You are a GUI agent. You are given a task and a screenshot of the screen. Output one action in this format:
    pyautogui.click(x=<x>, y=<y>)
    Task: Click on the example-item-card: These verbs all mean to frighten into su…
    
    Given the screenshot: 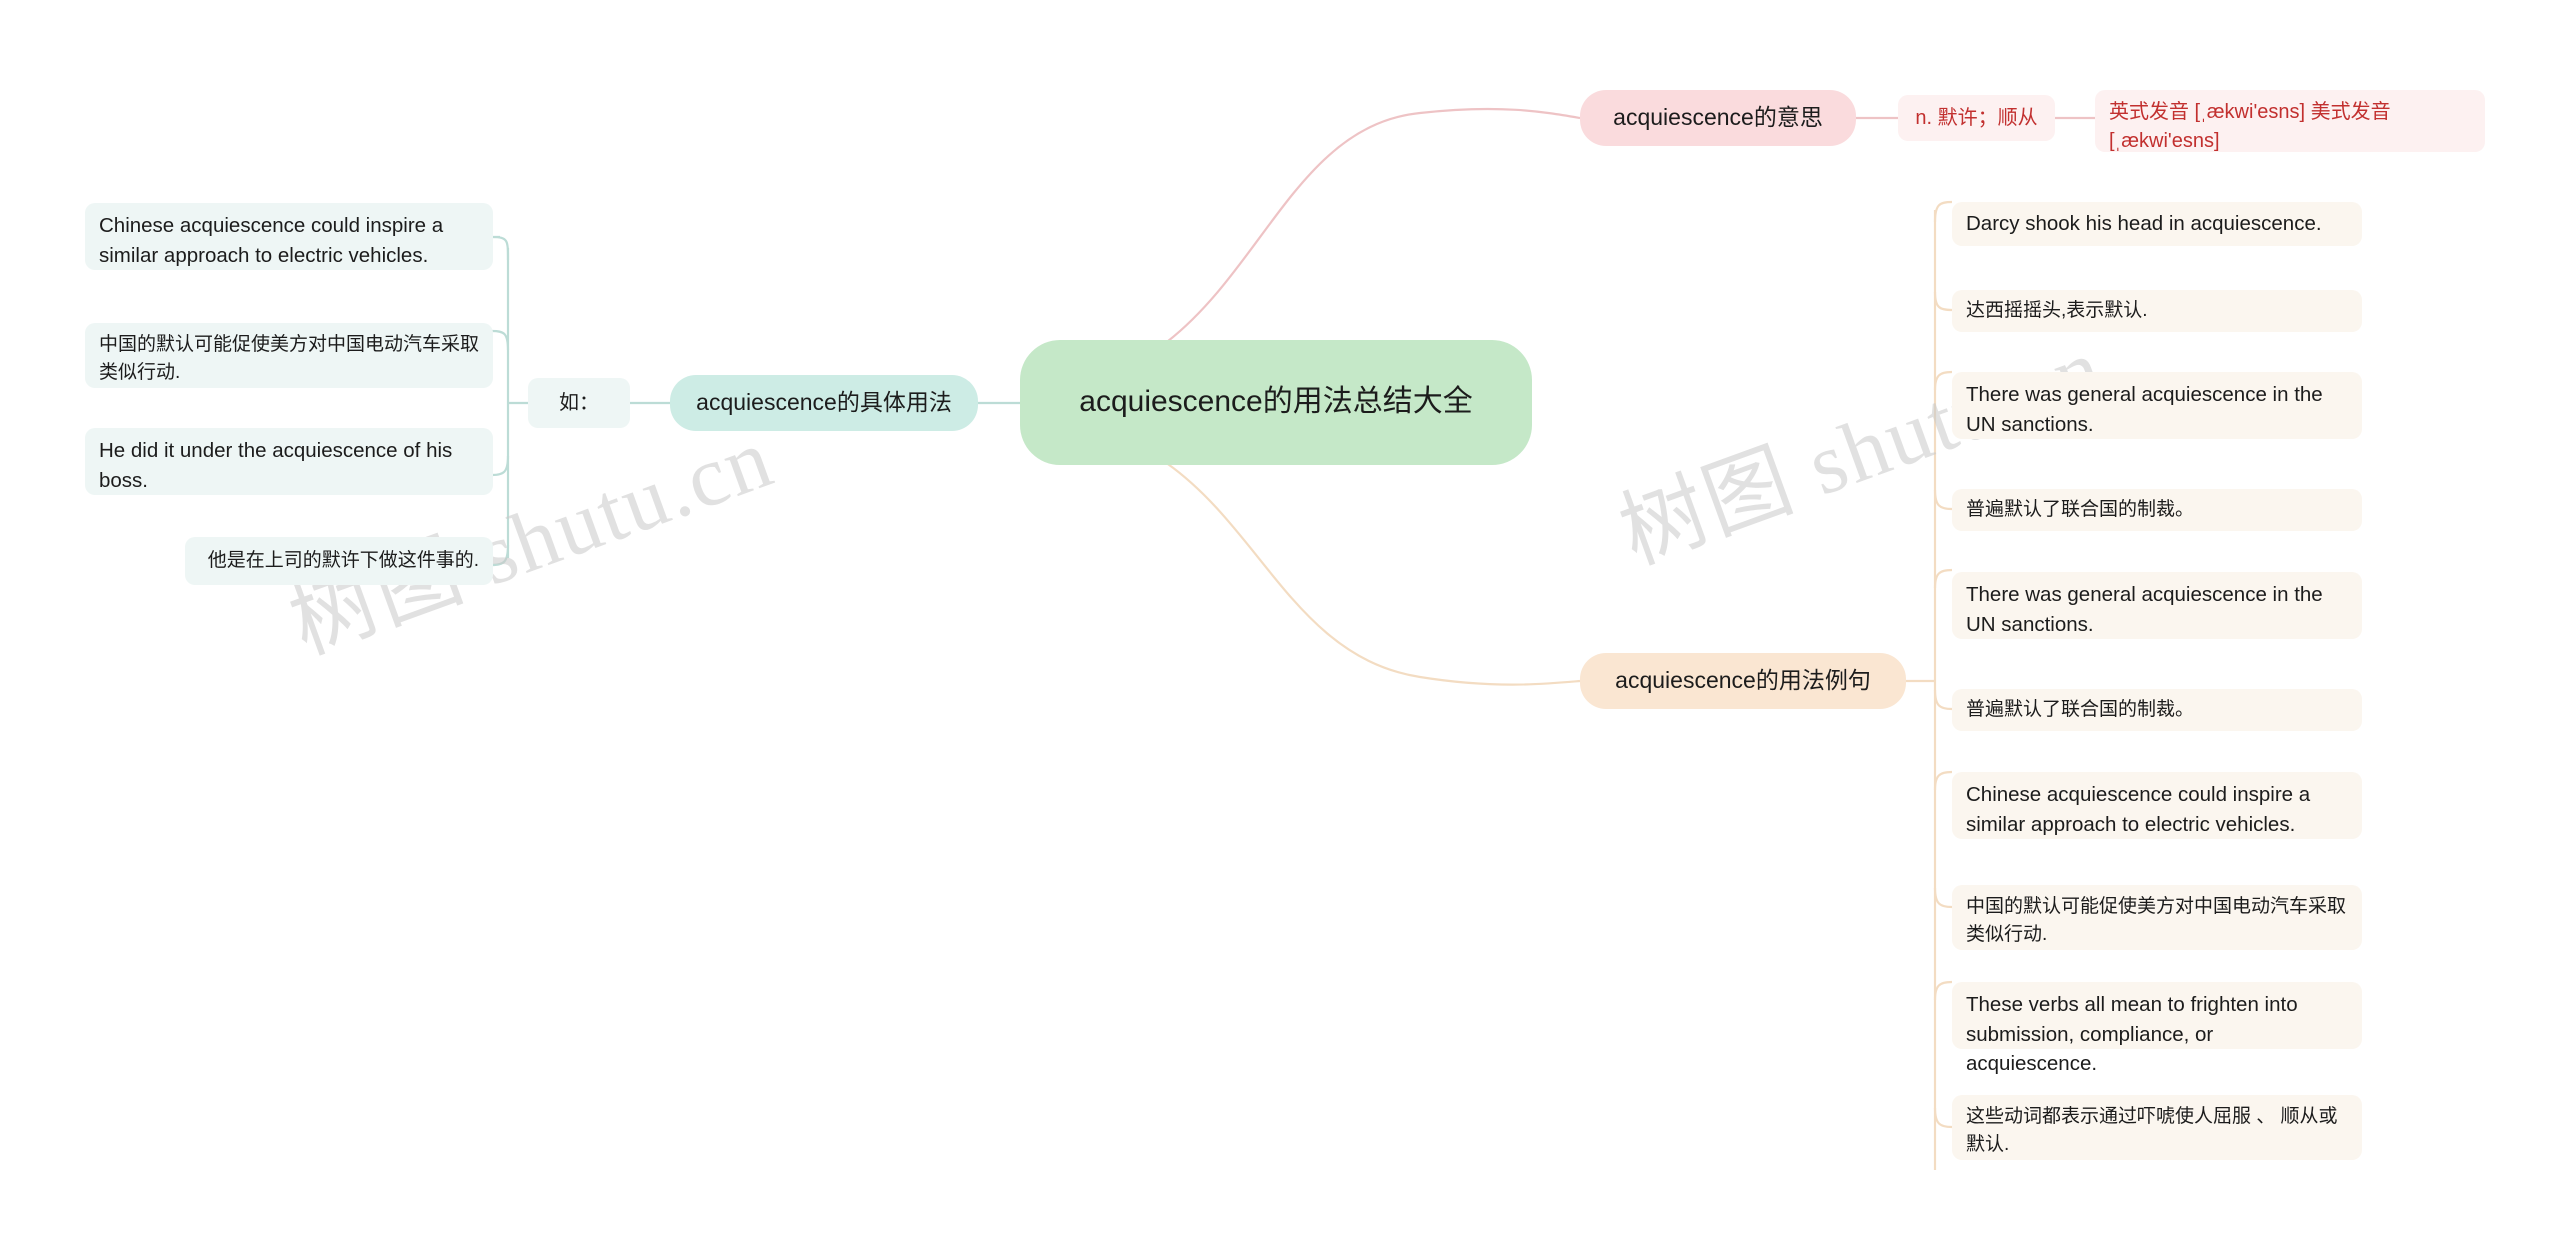 What is the action you would take?
    pyautogui.click(x=2157, y=1028)
    